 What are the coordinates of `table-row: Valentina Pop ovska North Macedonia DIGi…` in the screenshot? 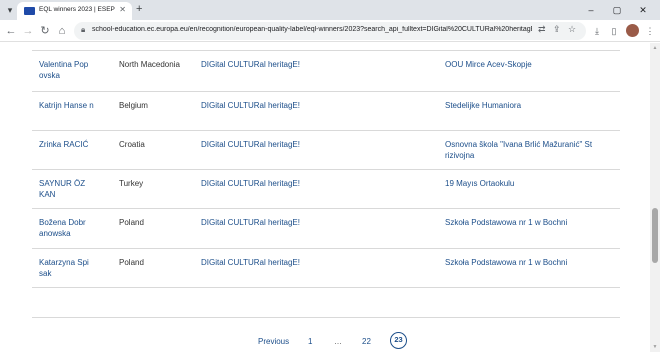 It's located at (326, 72).